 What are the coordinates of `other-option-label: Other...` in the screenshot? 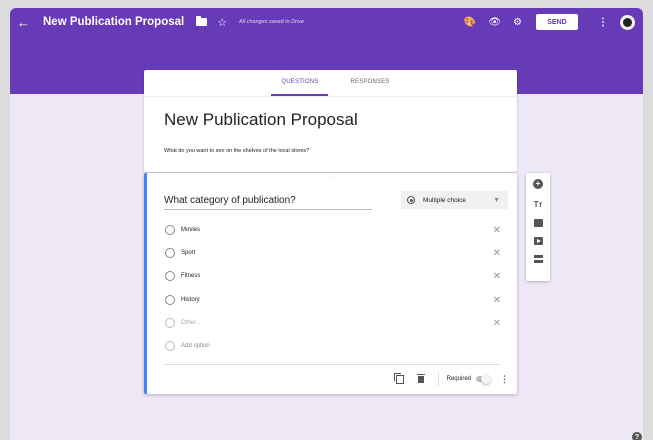 It's located at (191, 323).